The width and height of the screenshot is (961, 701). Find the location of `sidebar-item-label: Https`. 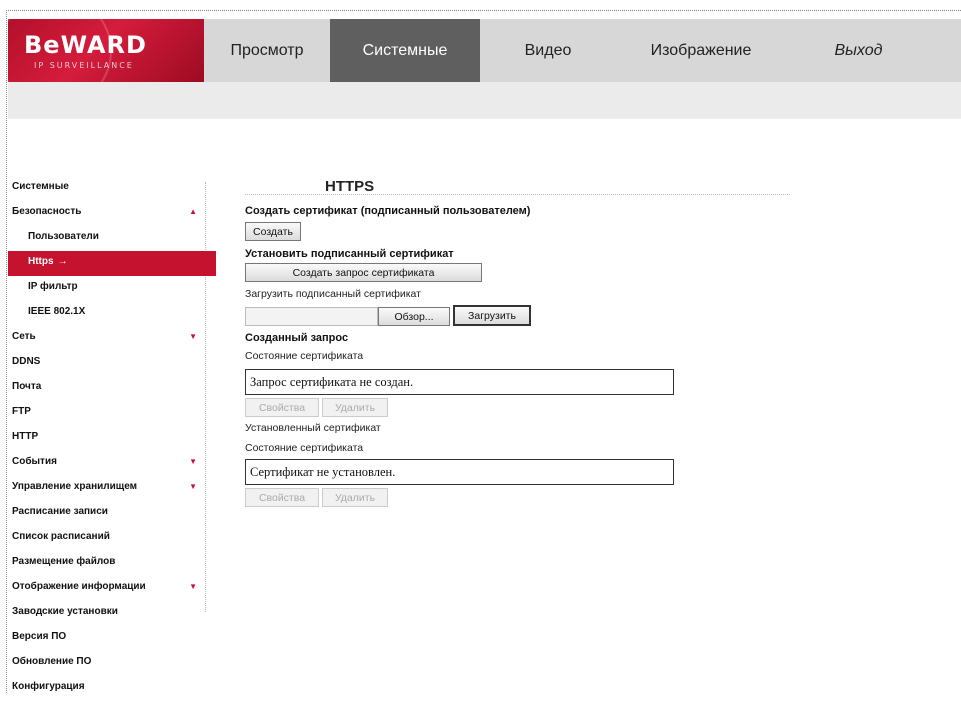

sidebar-item-label: Https is located at coordinates (41, 261).